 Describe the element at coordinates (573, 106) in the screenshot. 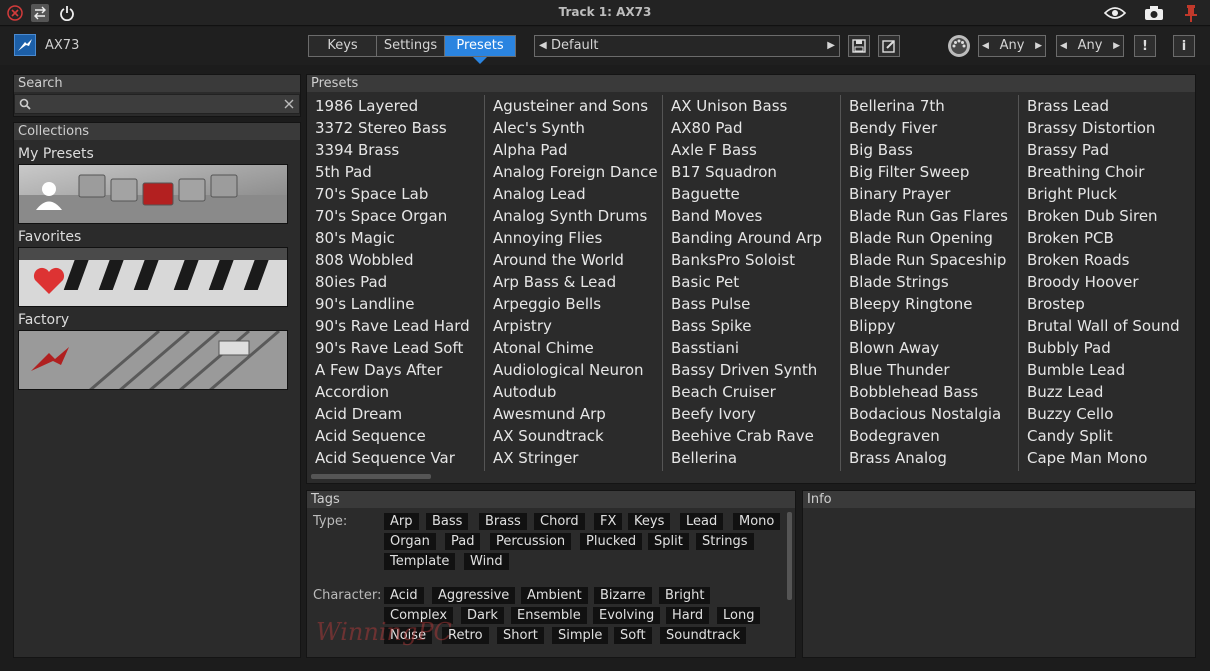

I see `preset-item: Agusteiner and Sons` at that location.